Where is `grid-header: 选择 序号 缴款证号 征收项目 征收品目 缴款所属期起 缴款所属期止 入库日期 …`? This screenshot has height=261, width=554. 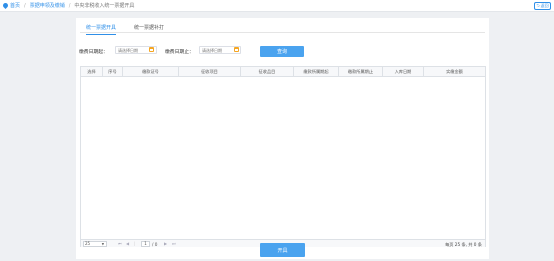 grid-header: 选择 序号 缴款证号 征收项目 征收品目 缴款所属期起 缴款所属期止 入库日期 … is located at coordinates (283, 72).